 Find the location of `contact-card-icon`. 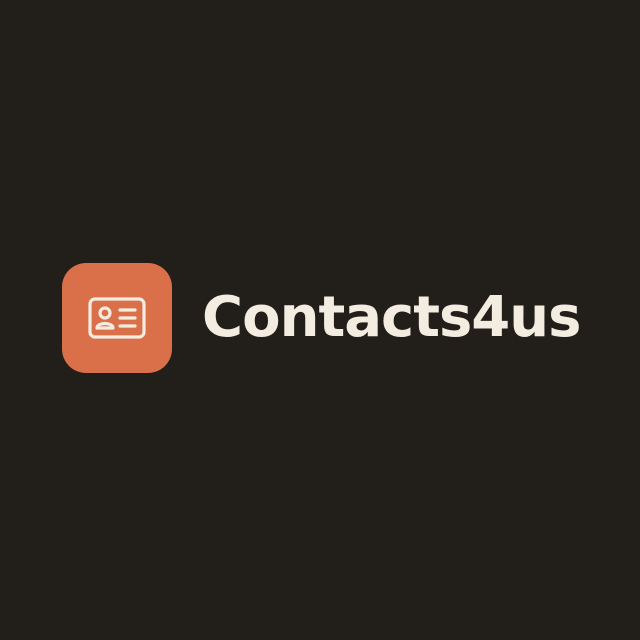

contact-card-icon is located at coordinates (117, 318).